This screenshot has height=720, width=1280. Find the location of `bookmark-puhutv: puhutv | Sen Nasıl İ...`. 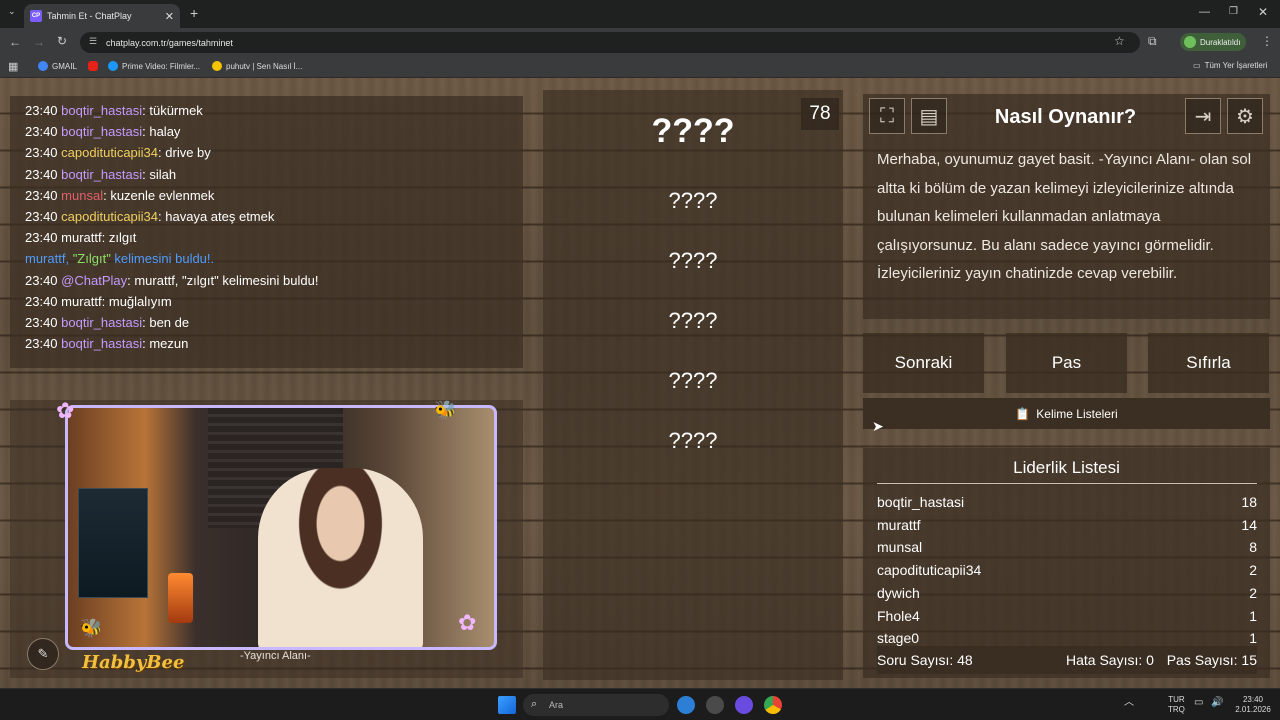

bookmark-puhutv: puhutv | Sen Nasıl İ... is located at coordinates (257, 66).